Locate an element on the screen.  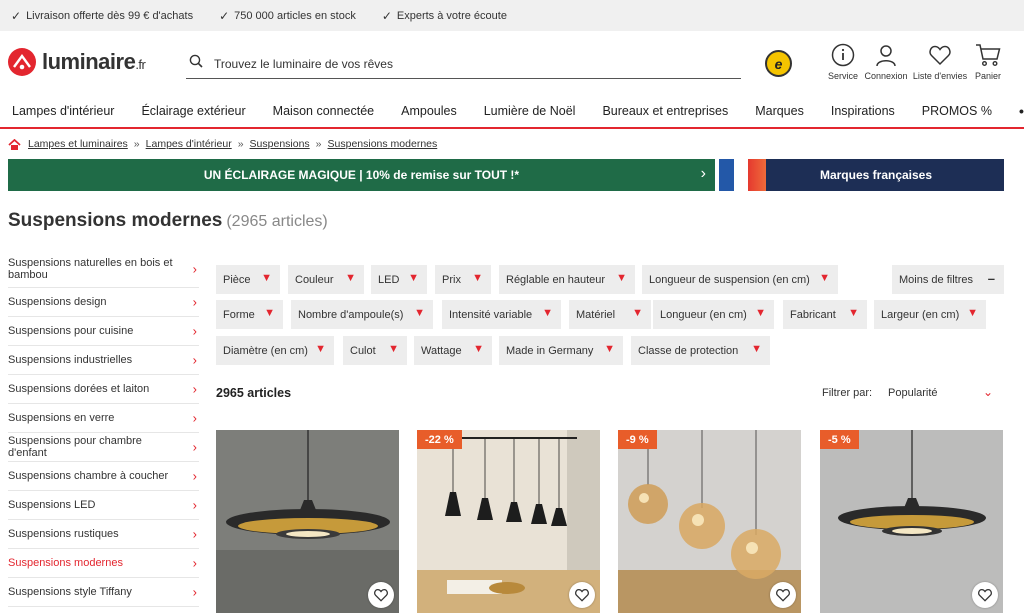
nav-item-christmas: Lumière de Noël is located at coordinates (530, 111).